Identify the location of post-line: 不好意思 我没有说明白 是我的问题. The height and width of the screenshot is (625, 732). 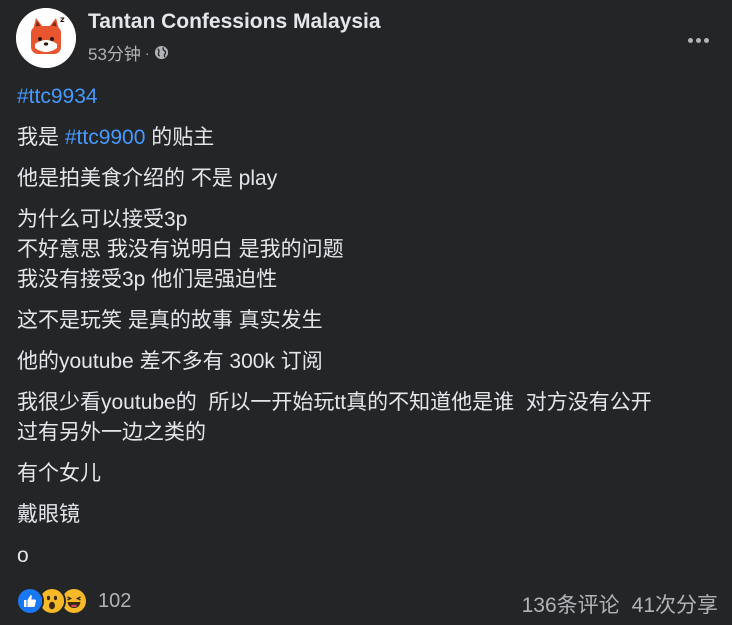
(180, 249).